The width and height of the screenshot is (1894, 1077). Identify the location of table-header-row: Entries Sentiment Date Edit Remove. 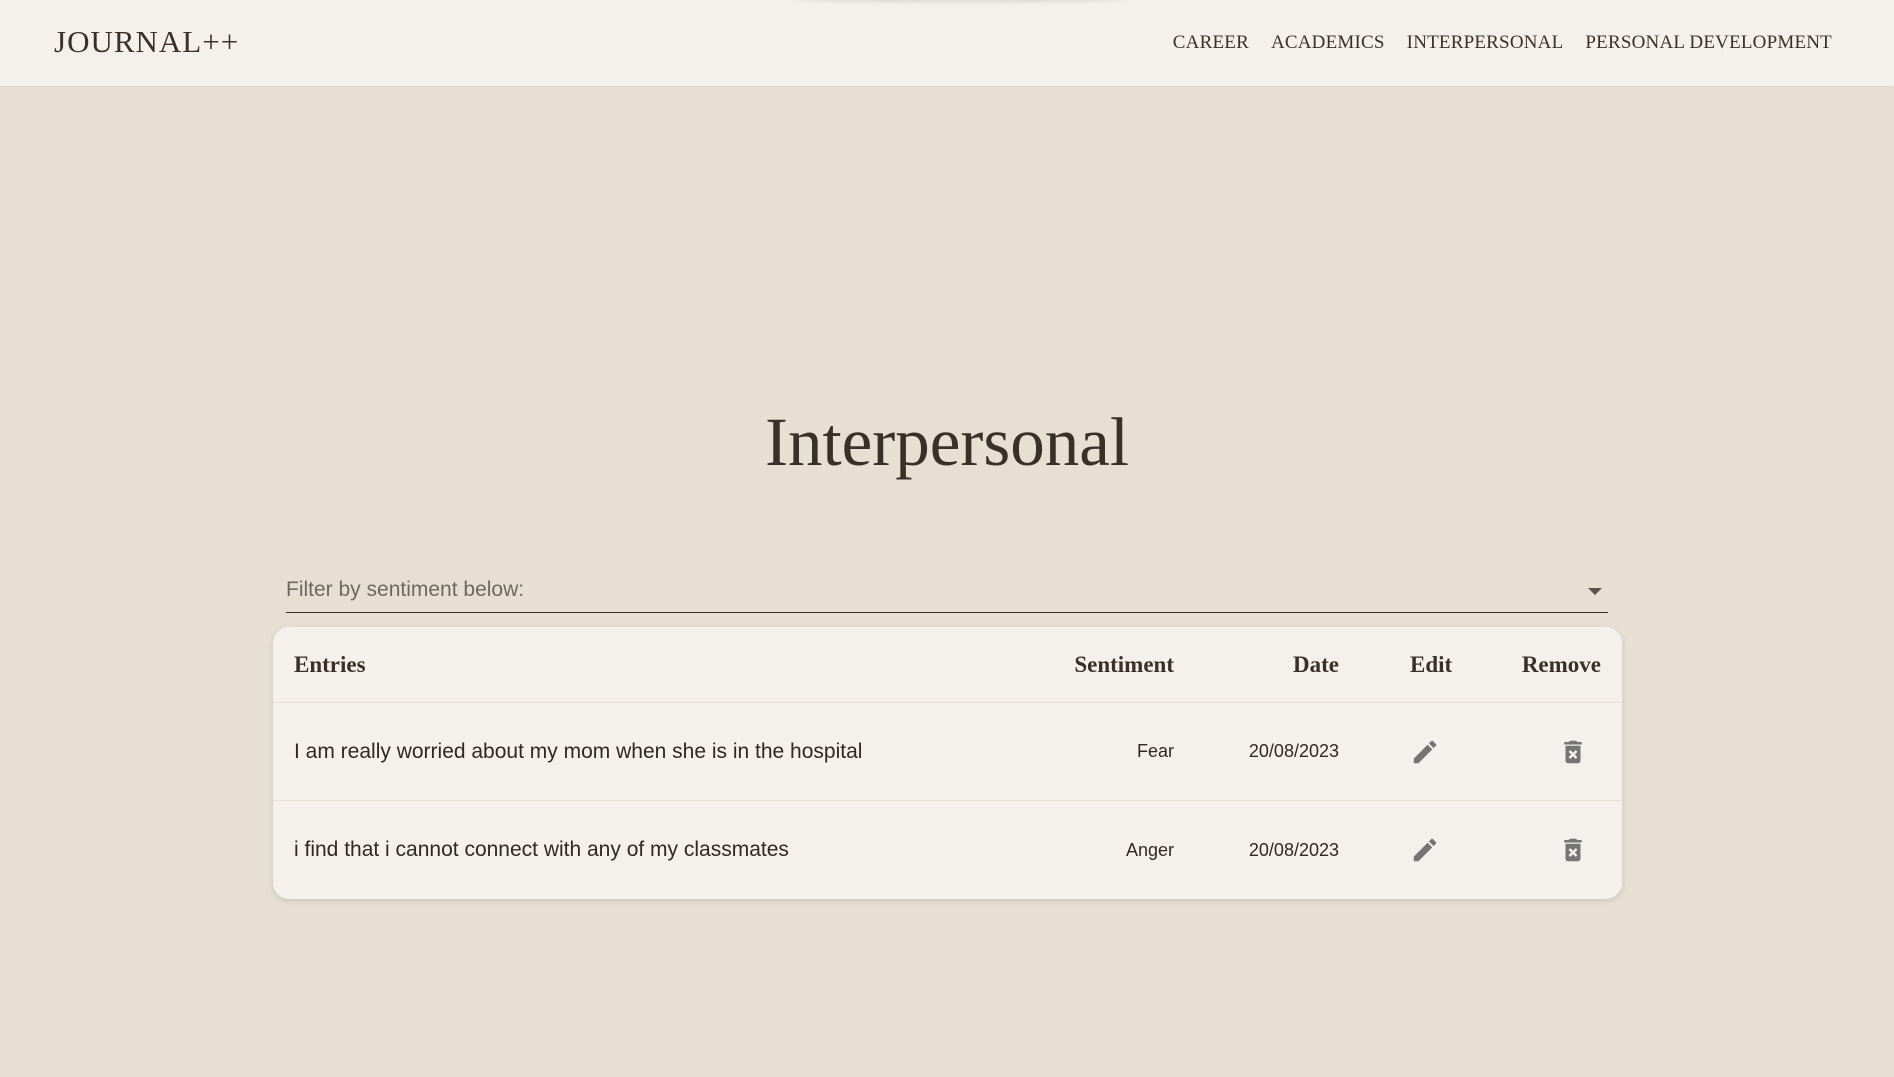
(947, 665).